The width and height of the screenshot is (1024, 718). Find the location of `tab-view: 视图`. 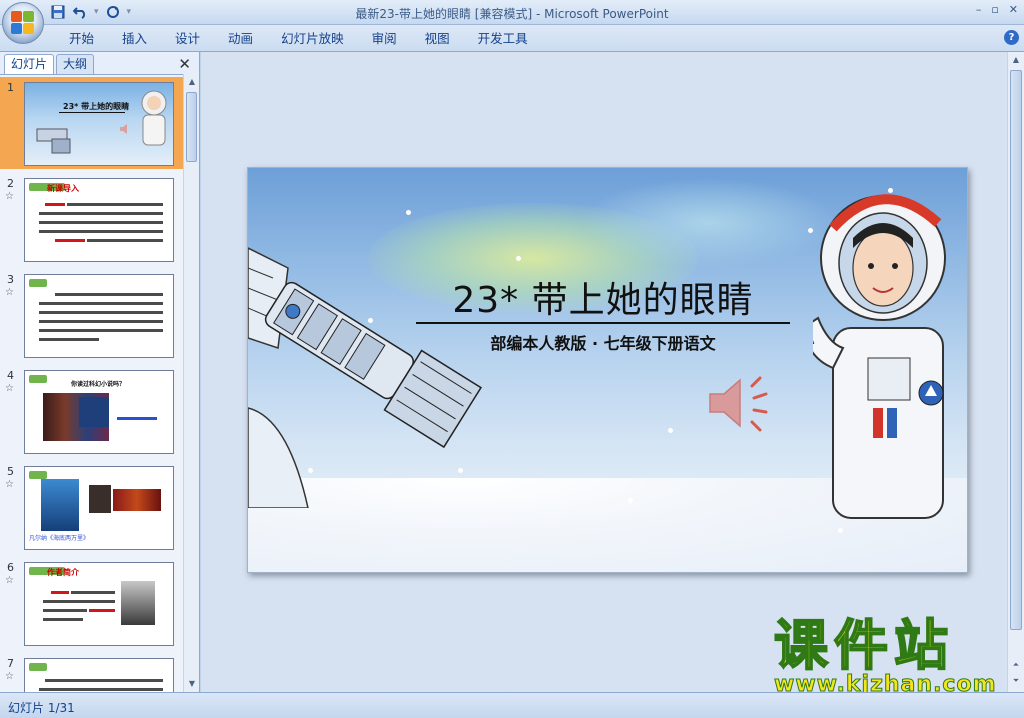

tab-view: 视图 is located at coordinates (437, 39).